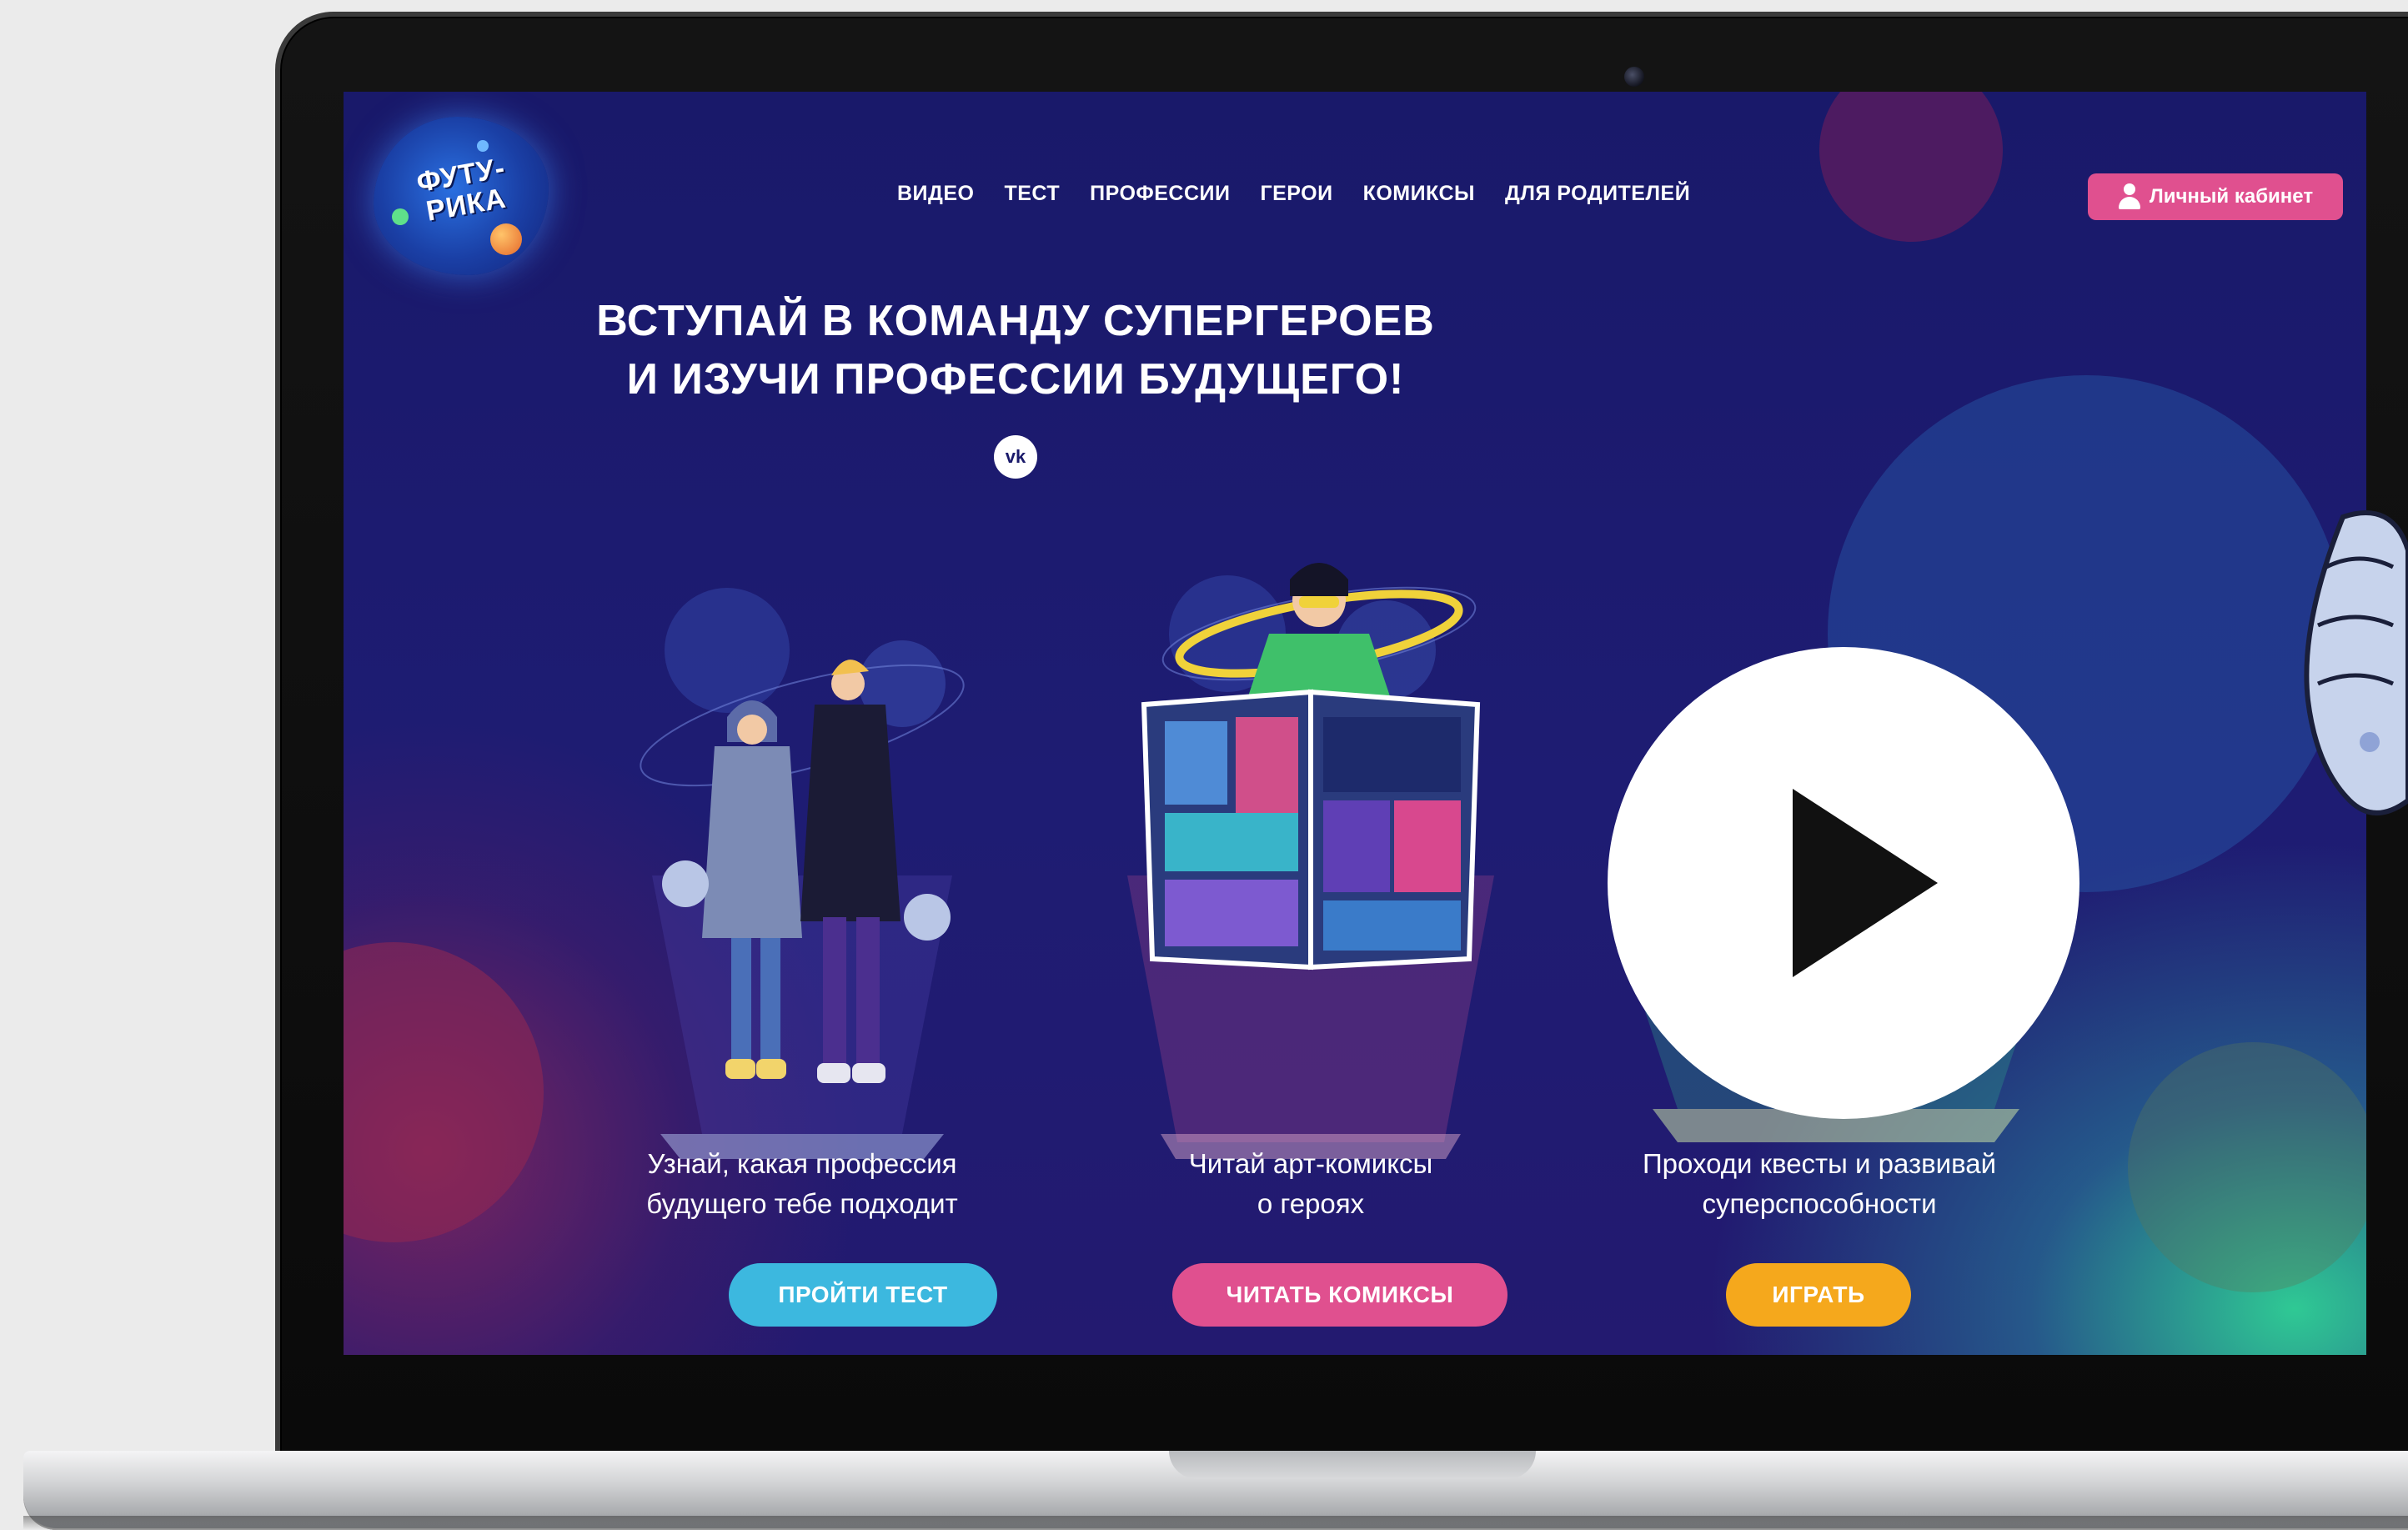  Describe the element at coordinates (461, 196) in the screenshot. I see `site-logo: ФУТУ- РИКА` at that location.